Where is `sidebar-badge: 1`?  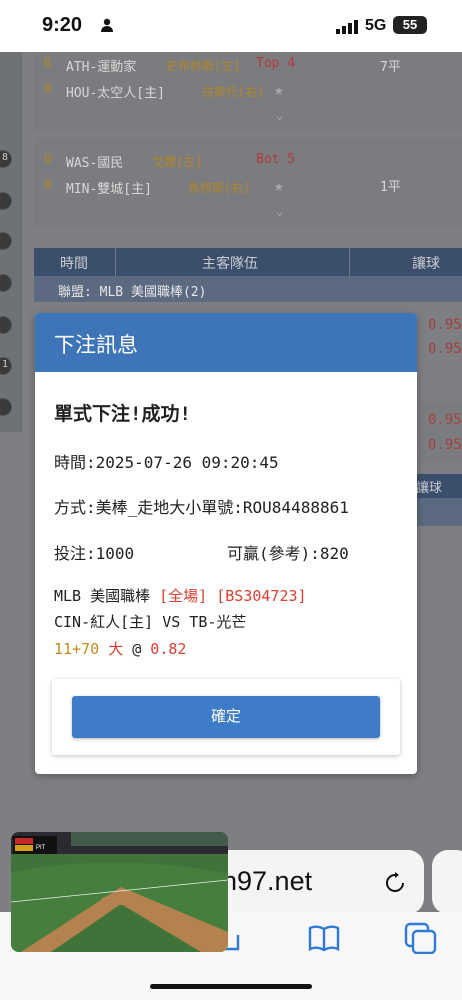 sidebar-badge: 1 is located at coordinates (6, 366).